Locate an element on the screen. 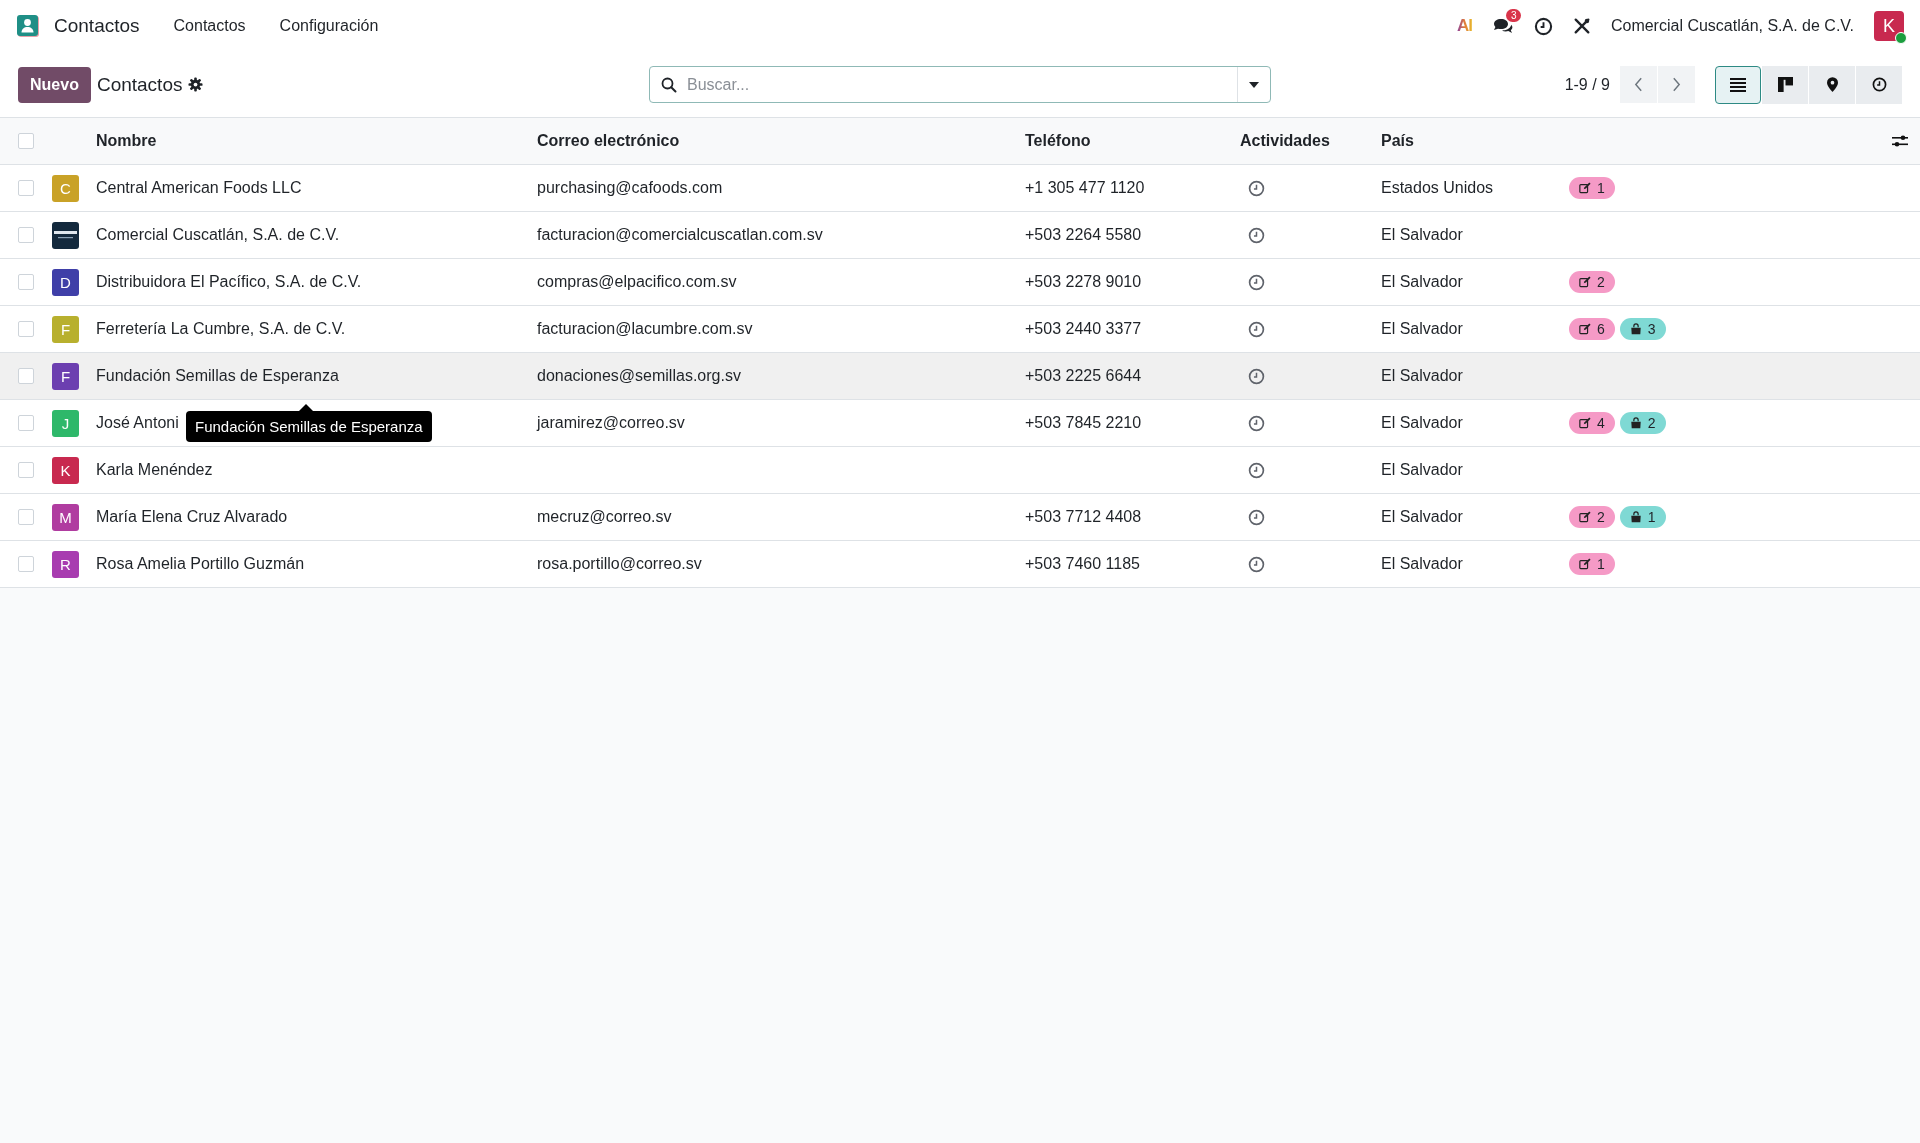 The height and width of the screenshot is (1143, 1920). tooltip: Fundación Semillas de Esperanza is located at coordinates (309, 426).